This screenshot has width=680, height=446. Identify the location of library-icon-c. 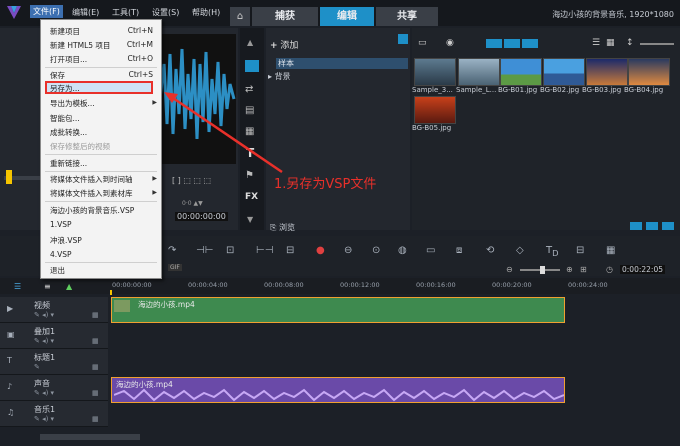
(668, 226).